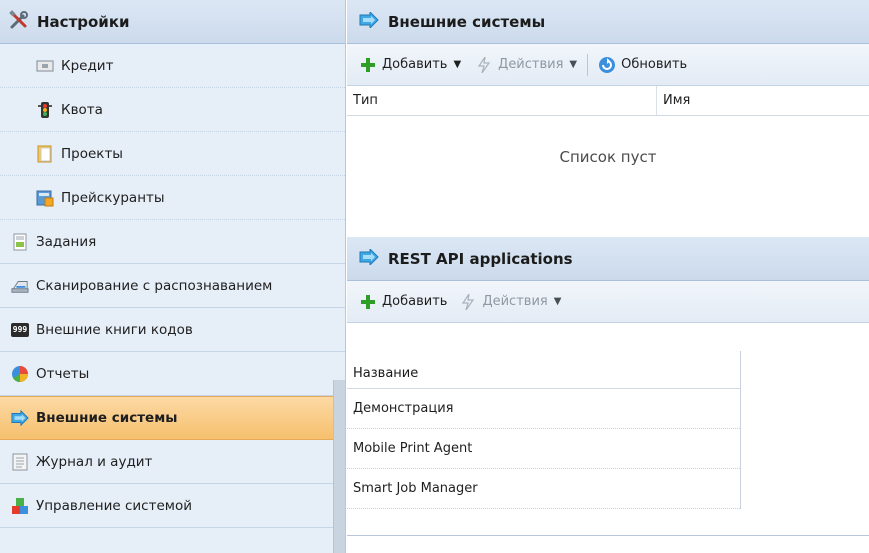 The width and height of the screenshot is (869, 553). What do you see at coordinates (19, 21) in the screenshot?
I see `tools-icon` at bounding box center [19, 21].